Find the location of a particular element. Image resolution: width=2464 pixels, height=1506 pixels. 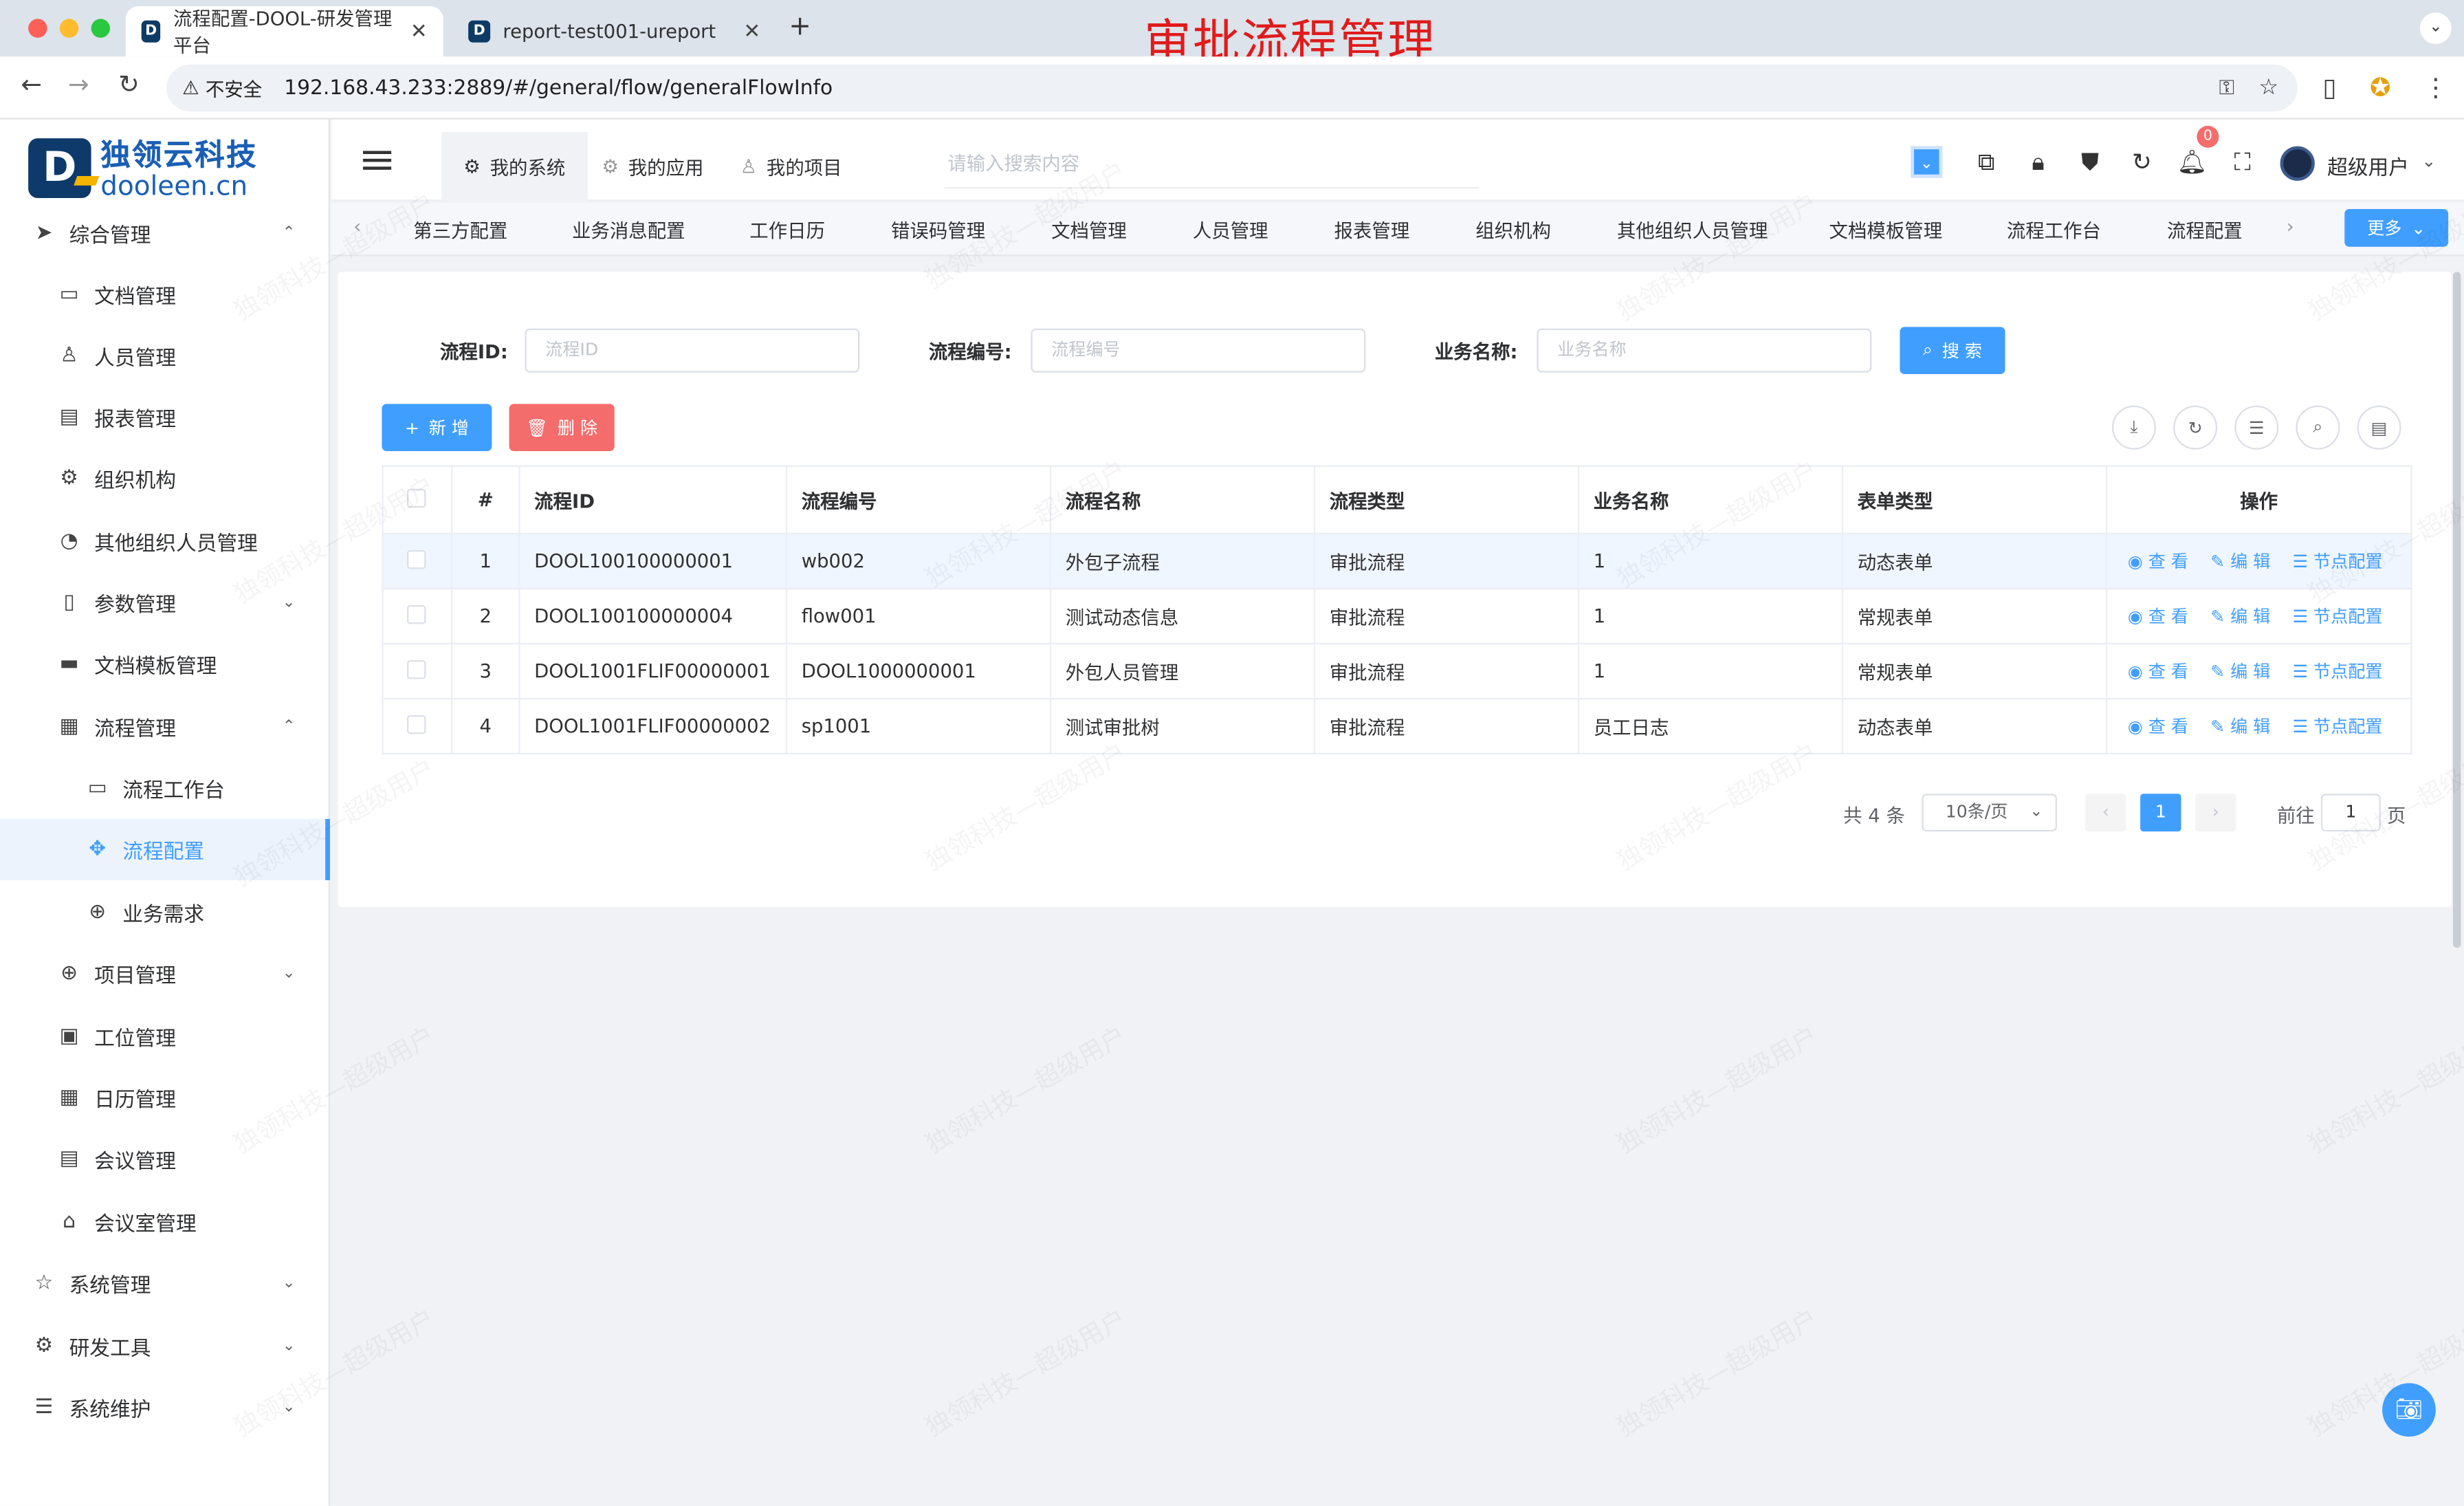

nav-tab: 文档模板管理 is located at coordinates (1886, 230).